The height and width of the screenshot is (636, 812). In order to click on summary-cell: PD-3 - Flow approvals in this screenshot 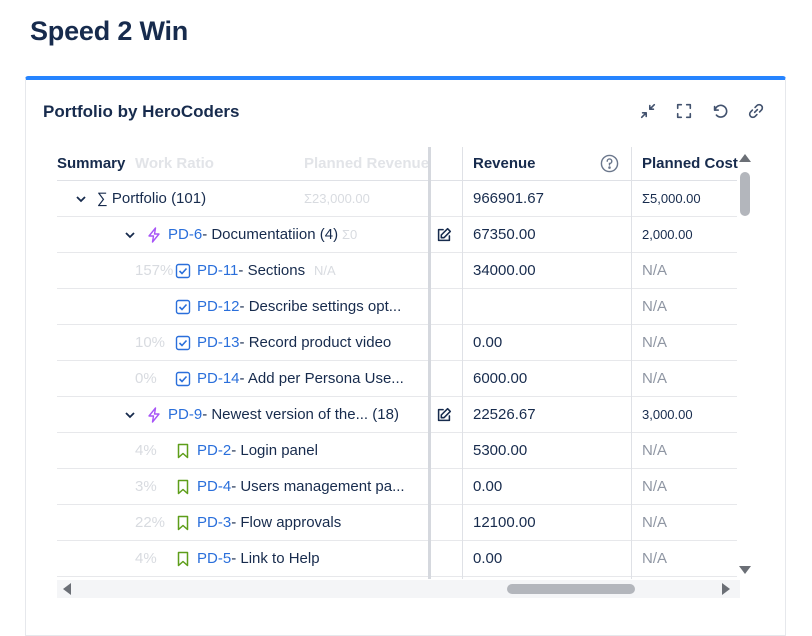, I will do `click(258, 522)`.